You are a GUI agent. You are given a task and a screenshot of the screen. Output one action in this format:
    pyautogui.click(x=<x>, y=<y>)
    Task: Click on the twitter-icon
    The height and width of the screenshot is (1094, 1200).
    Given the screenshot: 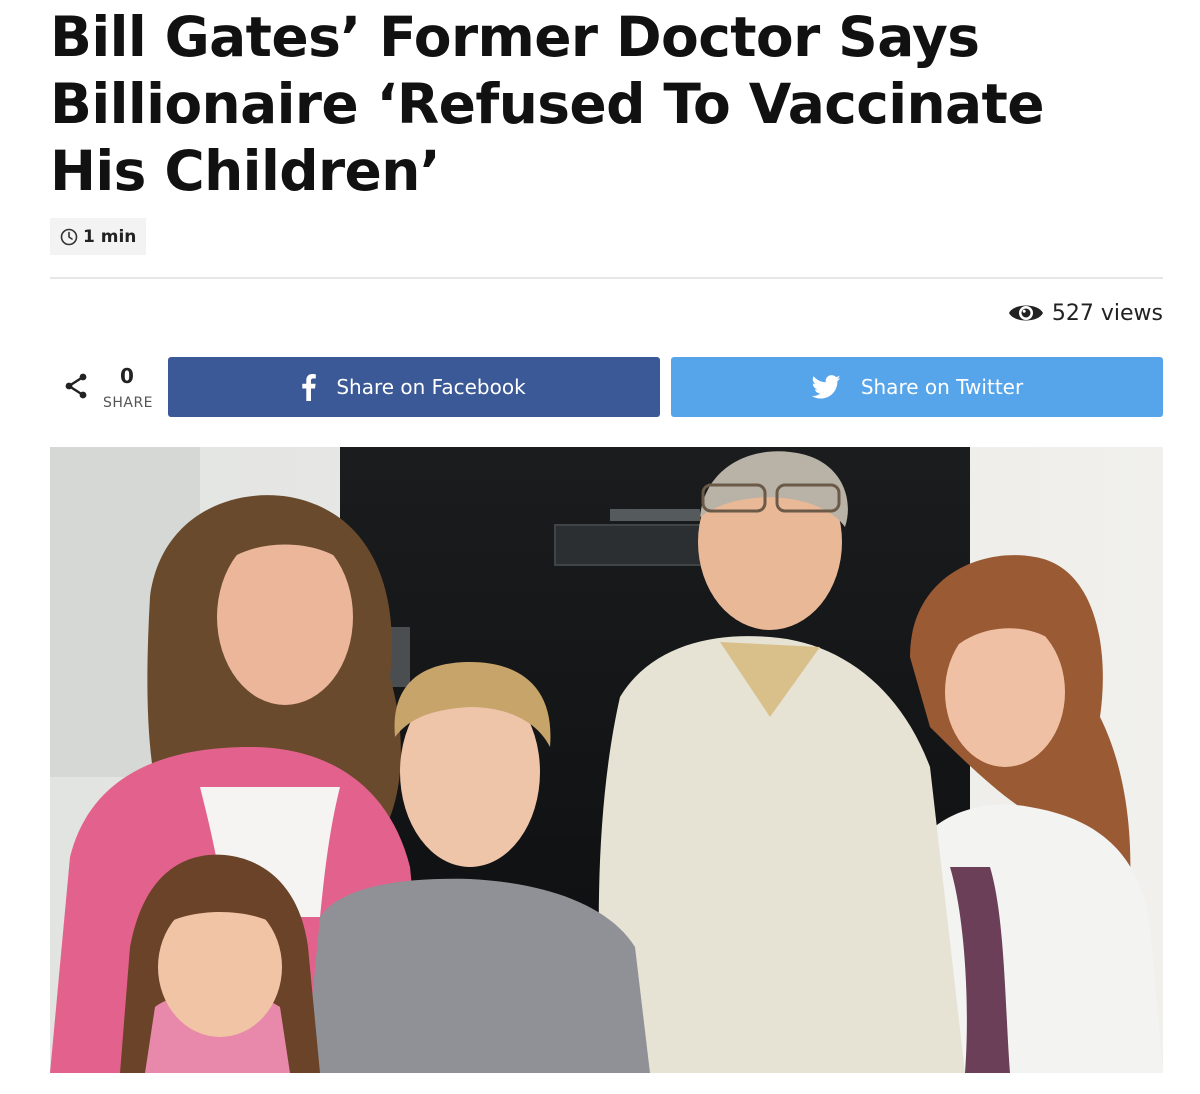 What is the action you would take?
    pyautogui.click(x=826, y=387)
    